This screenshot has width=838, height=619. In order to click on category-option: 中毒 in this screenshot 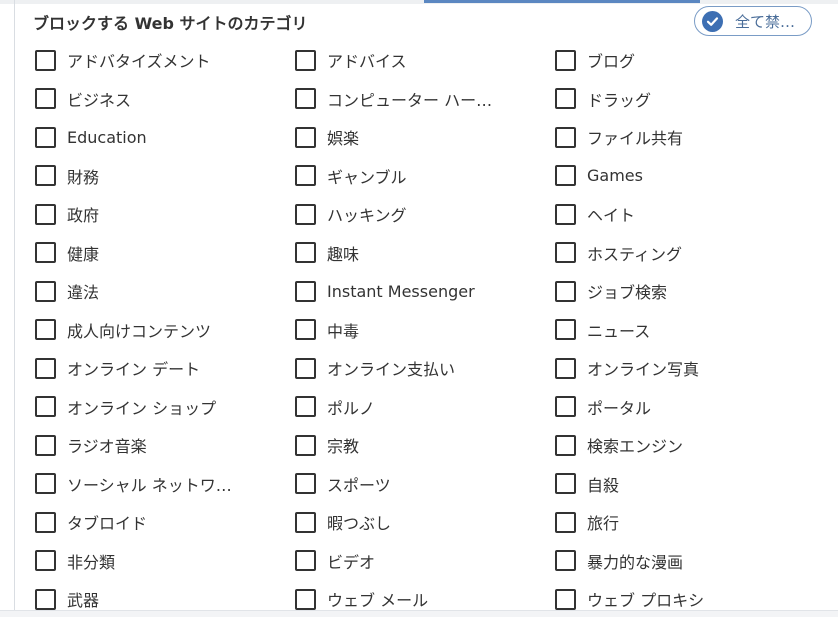, I will do `click(425, 330)`.